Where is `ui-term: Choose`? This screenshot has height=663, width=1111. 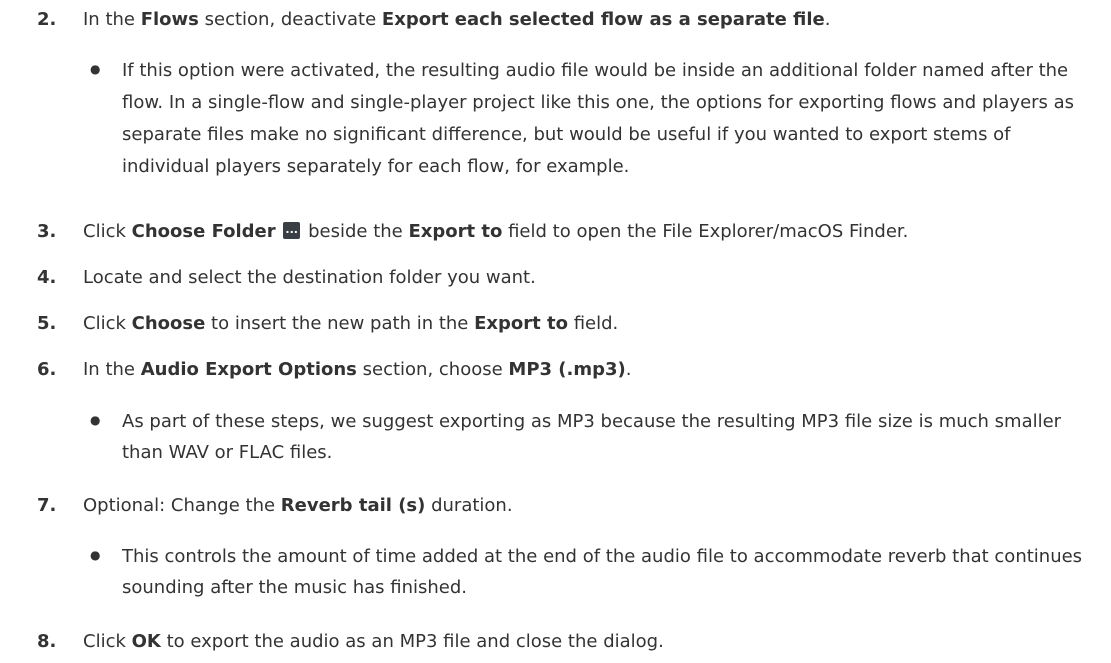 ui-term: Choose is located at coordinates (168, 323).